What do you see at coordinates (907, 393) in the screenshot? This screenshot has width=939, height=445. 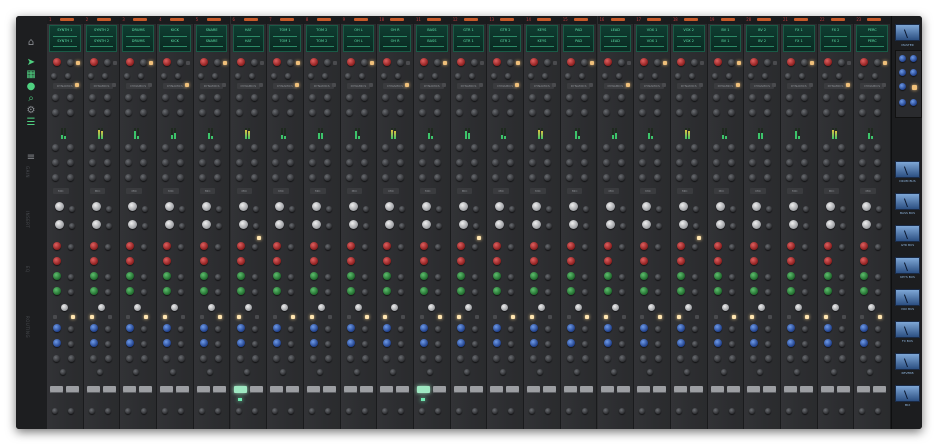 I see `bus-meter-tile` at bounding box center [907, 393].